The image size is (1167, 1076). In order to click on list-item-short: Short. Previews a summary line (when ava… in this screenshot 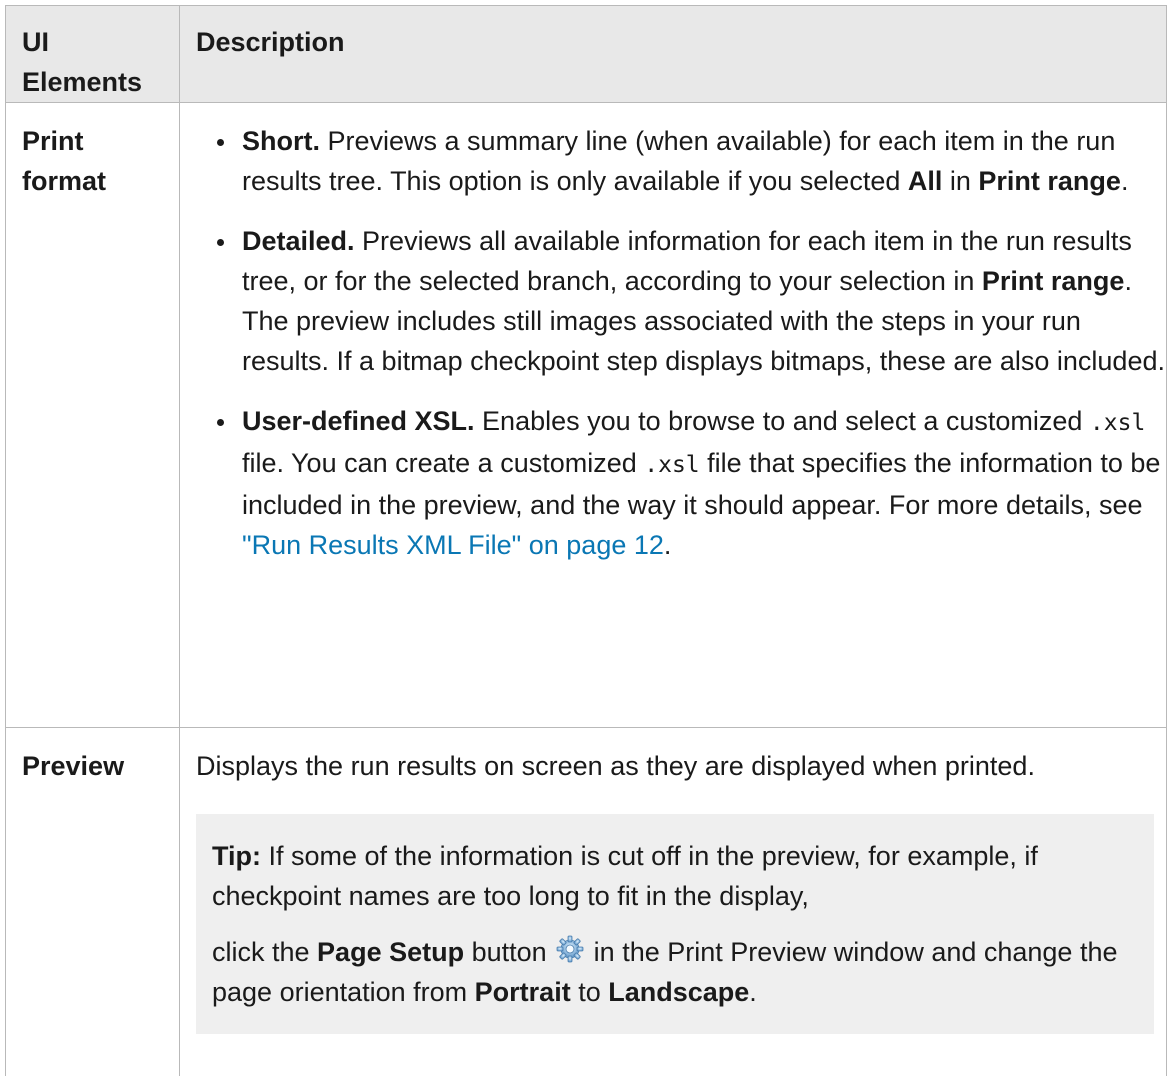, I will do `click(681, 161)`.